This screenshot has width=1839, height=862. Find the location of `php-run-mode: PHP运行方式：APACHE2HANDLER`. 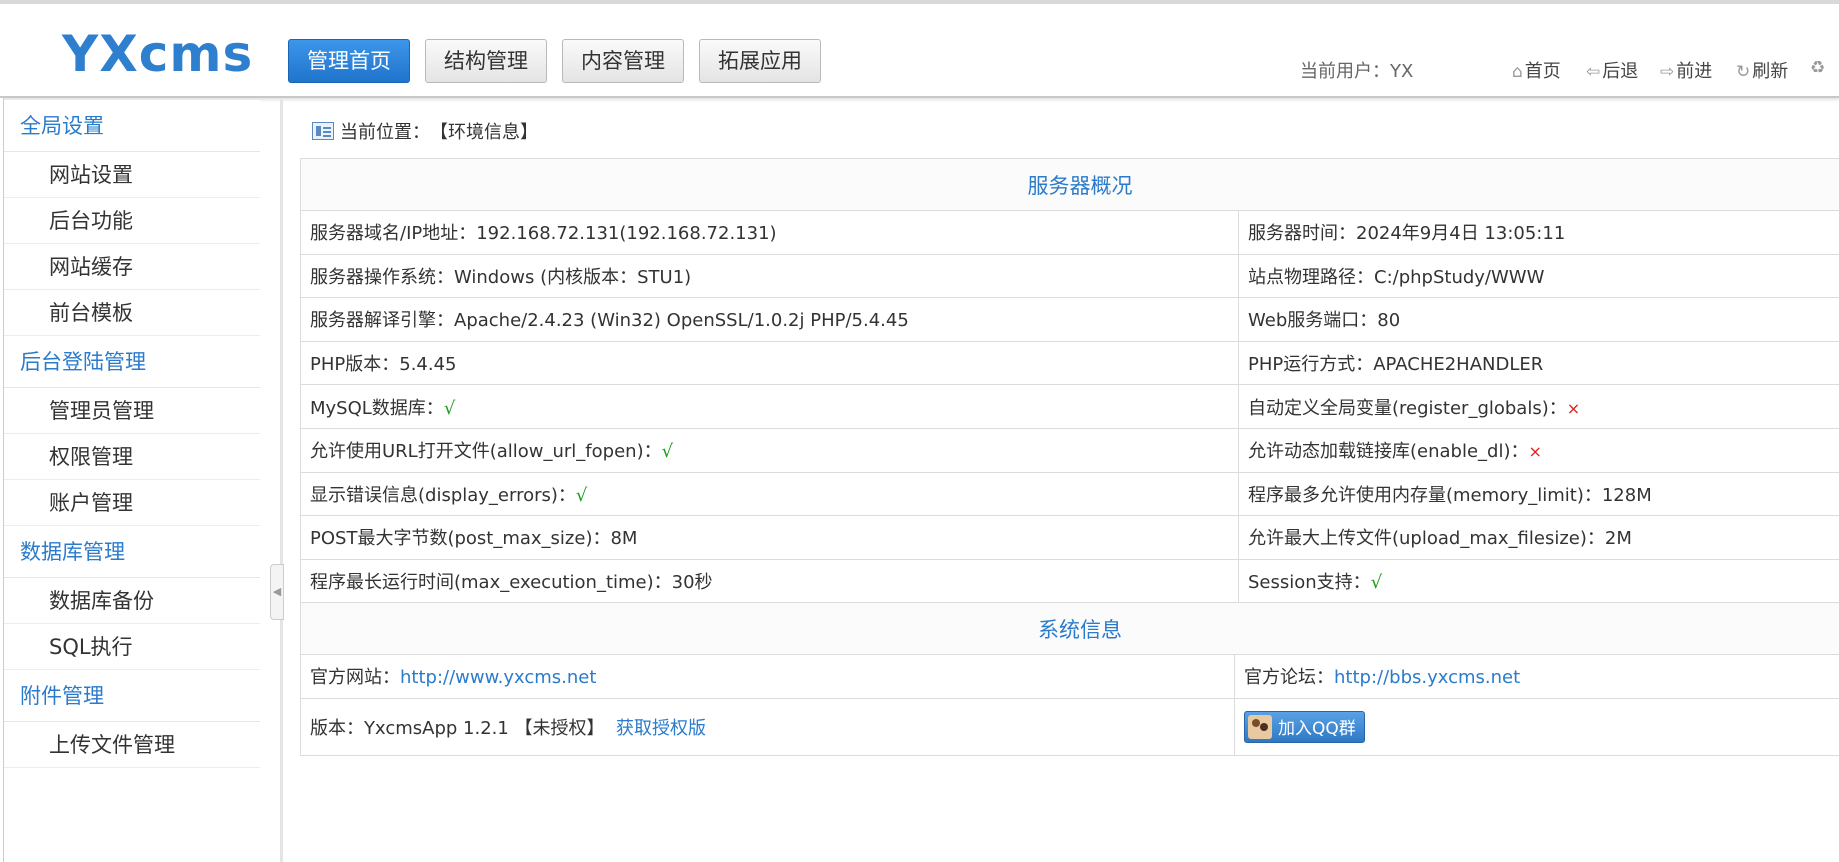

php-run-mode: PHP运行方式：APACHE2HANDLER is located at coordinates (1538, 363).